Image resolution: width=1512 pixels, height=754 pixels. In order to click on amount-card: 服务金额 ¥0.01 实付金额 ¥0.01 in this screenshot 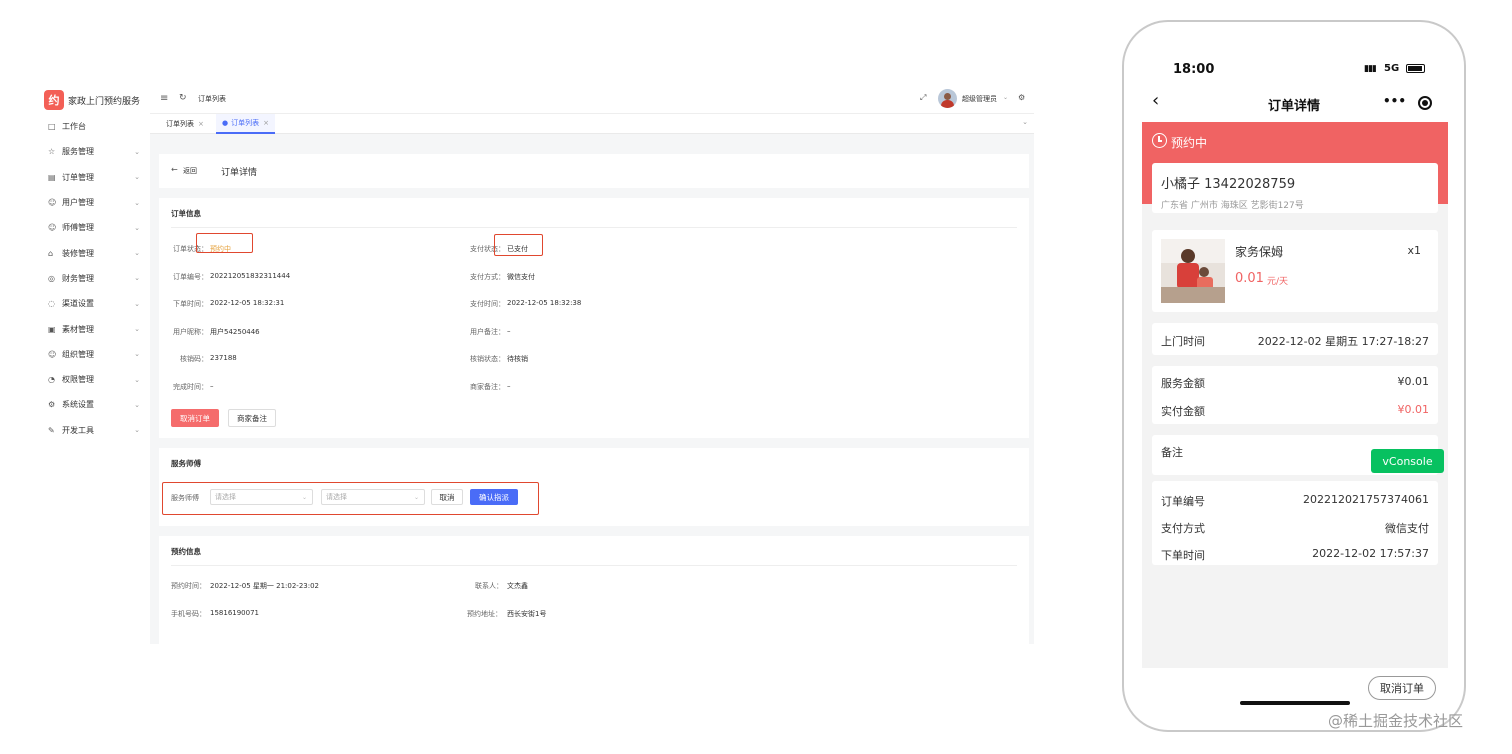, I will do `click(1295, 395)`.